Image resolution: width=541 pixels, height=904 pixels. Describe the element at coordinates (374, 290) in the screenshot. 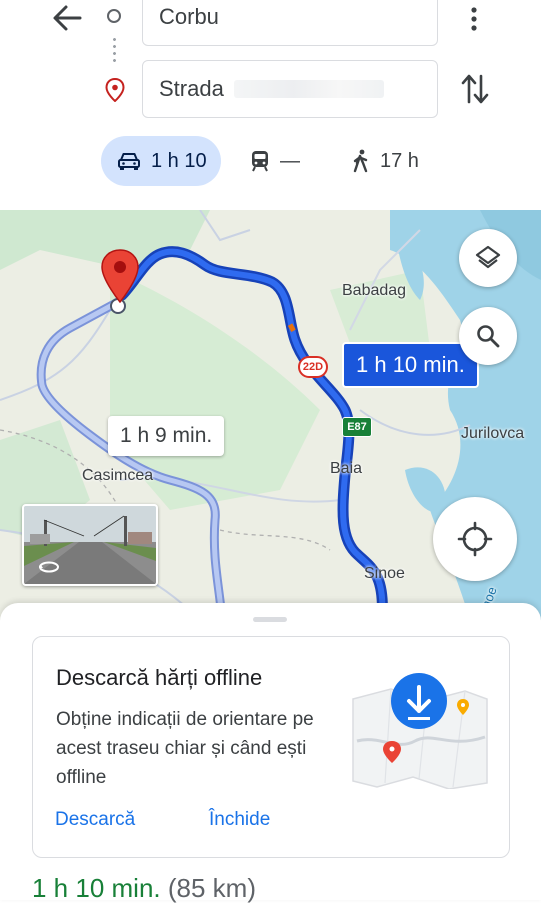

I see `place-babadag: Babadag` at that location.